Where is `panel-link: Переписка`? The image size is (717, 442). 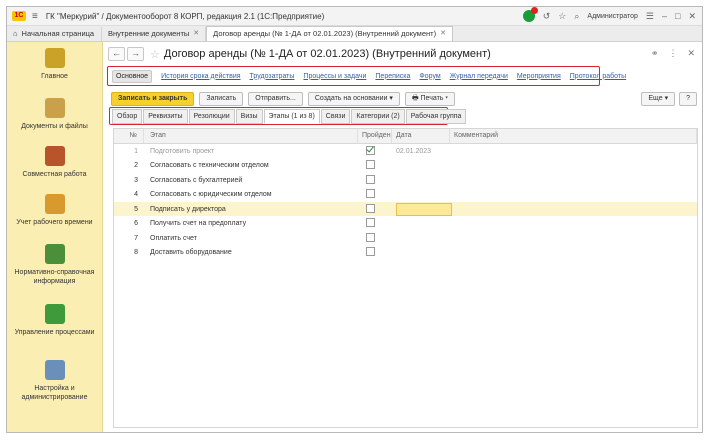
panel-link: Переписка is located at coordinates (392, 76).